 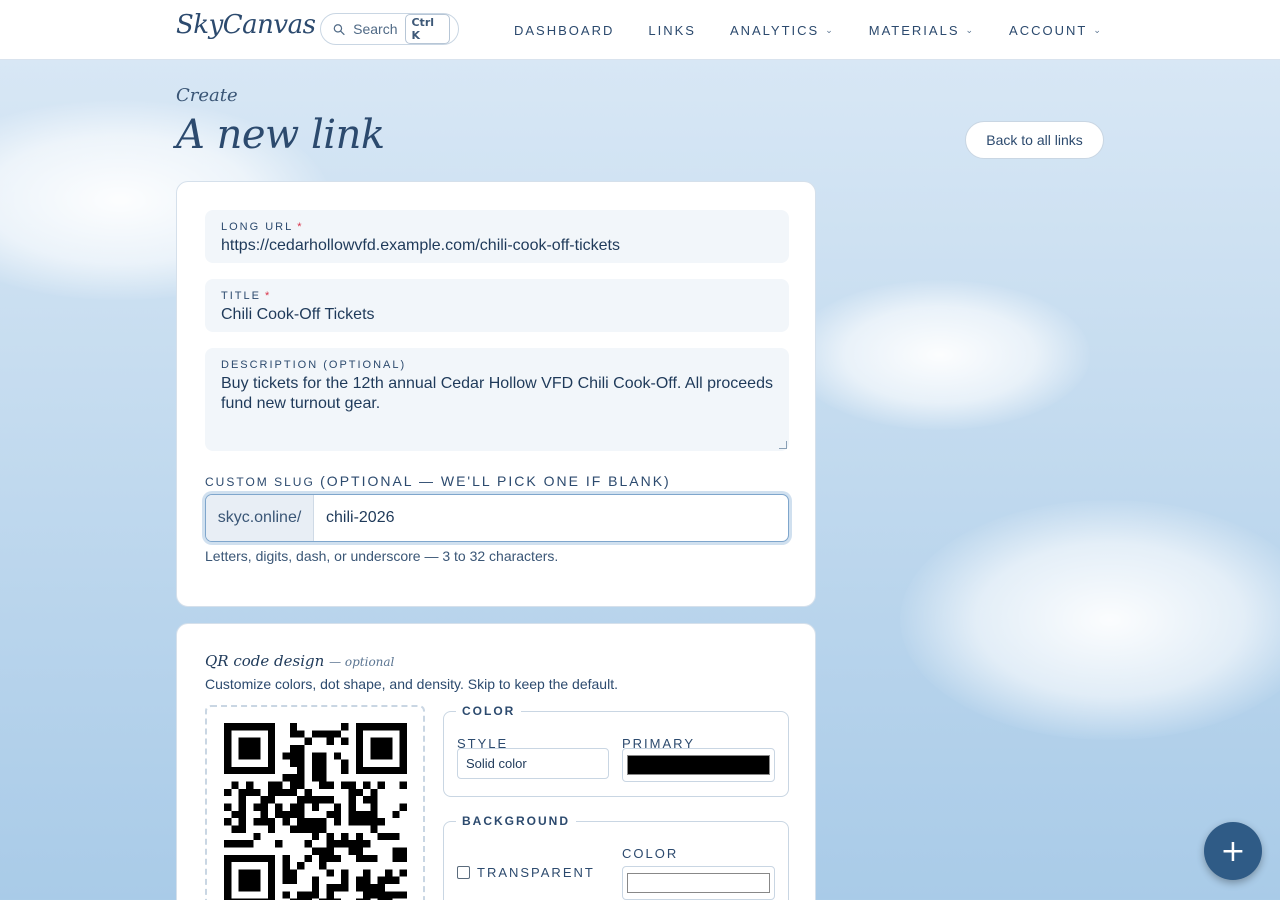 I want to click on qr-section-title: QR code design — optional, so click(x=300, y=661).